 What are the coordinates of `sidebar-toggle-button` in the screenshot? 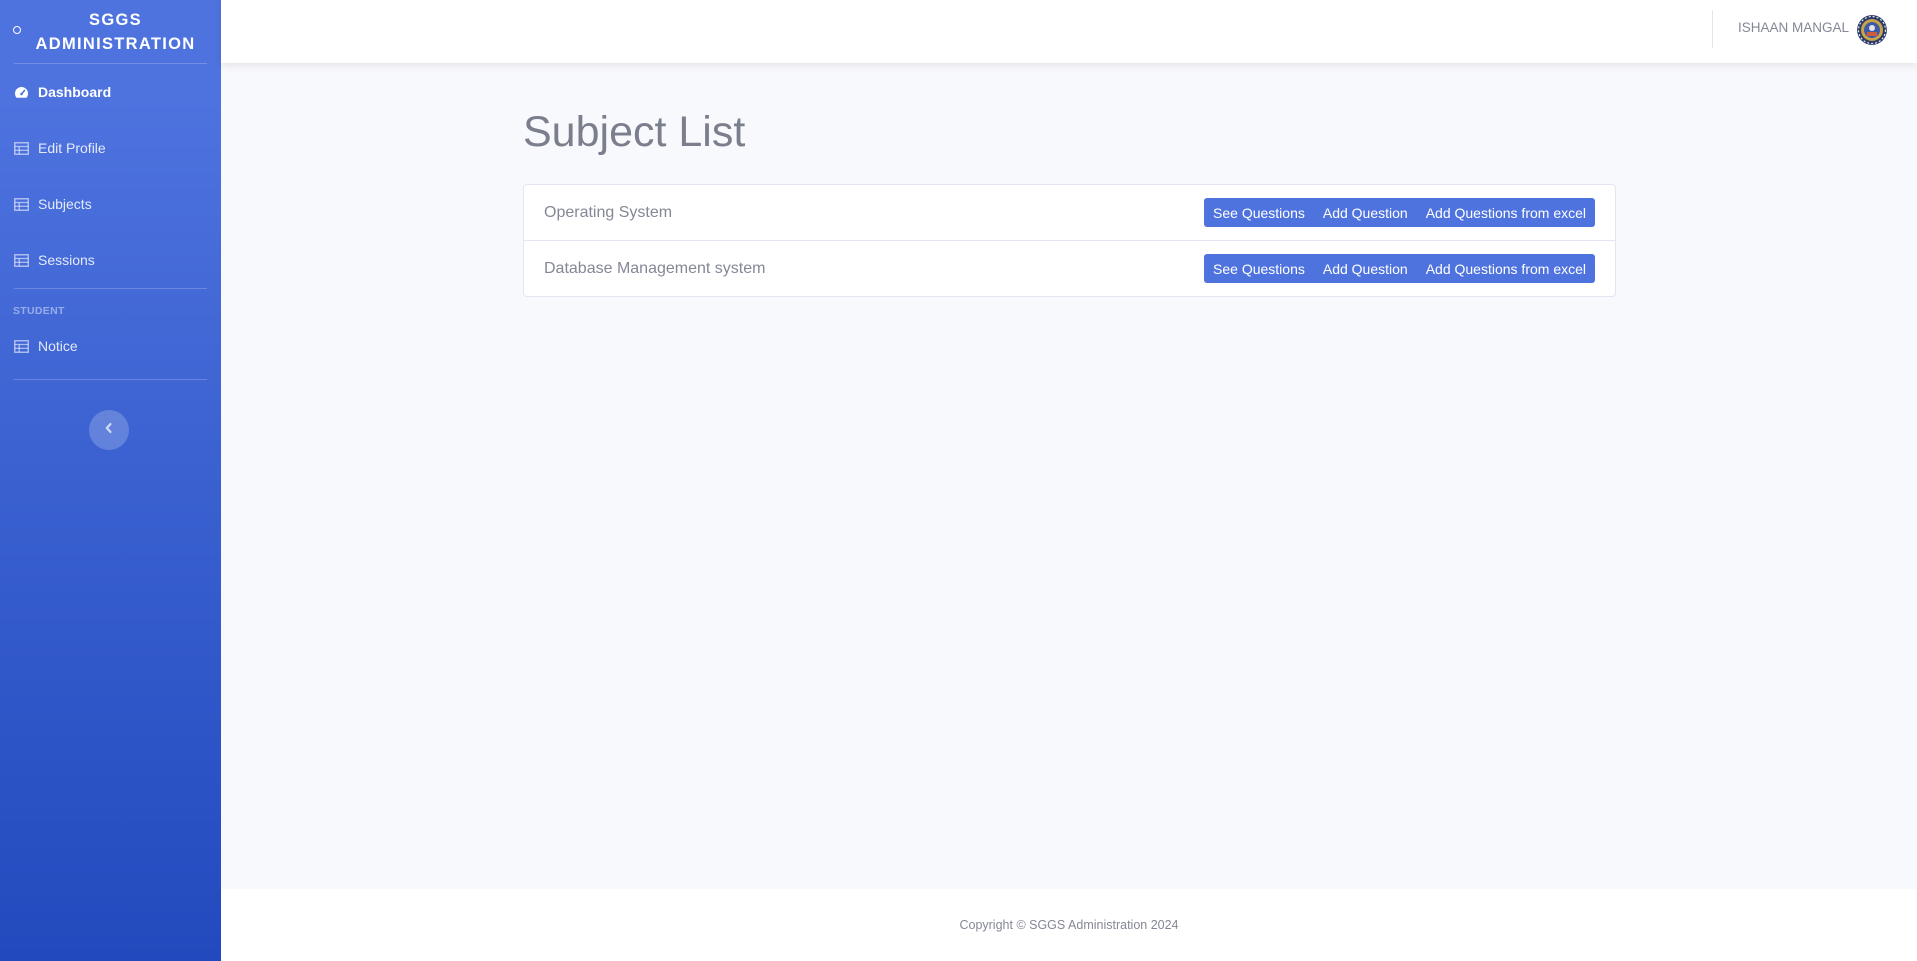 It's located at (109, 430).